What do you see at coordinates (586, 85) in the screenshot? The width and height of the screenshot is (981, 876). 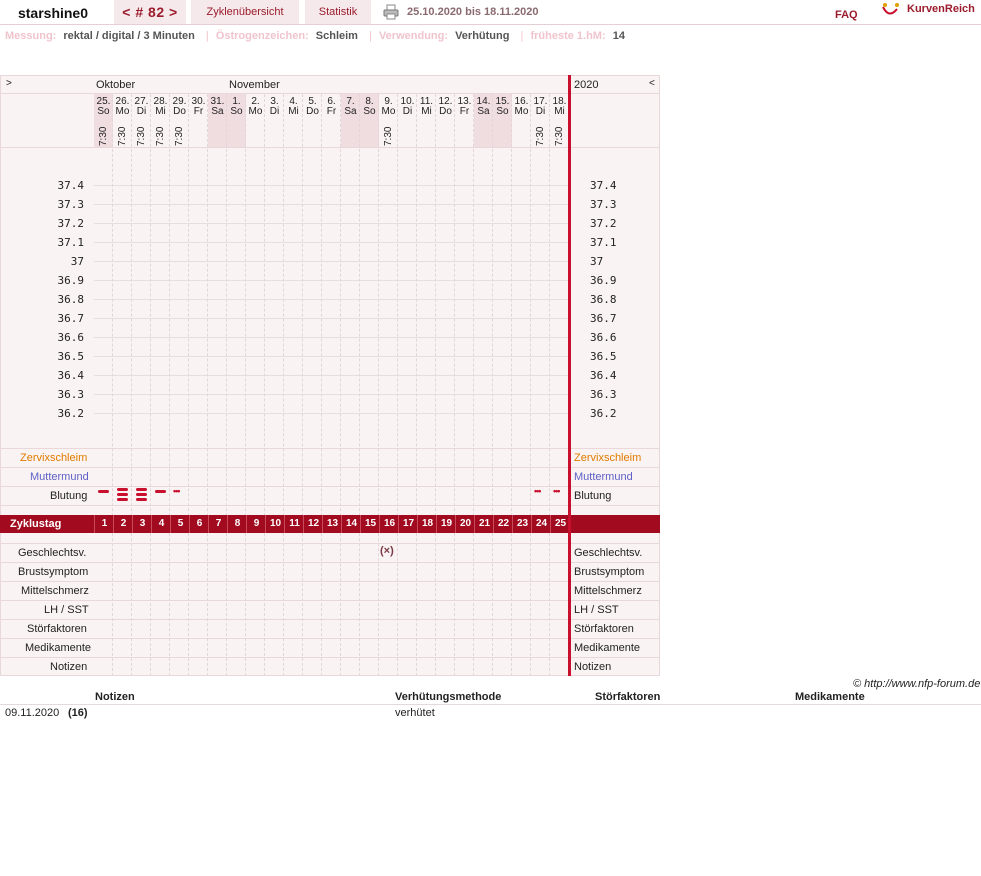 I see `chart-year: 2020` at bounding box center [586, 85].